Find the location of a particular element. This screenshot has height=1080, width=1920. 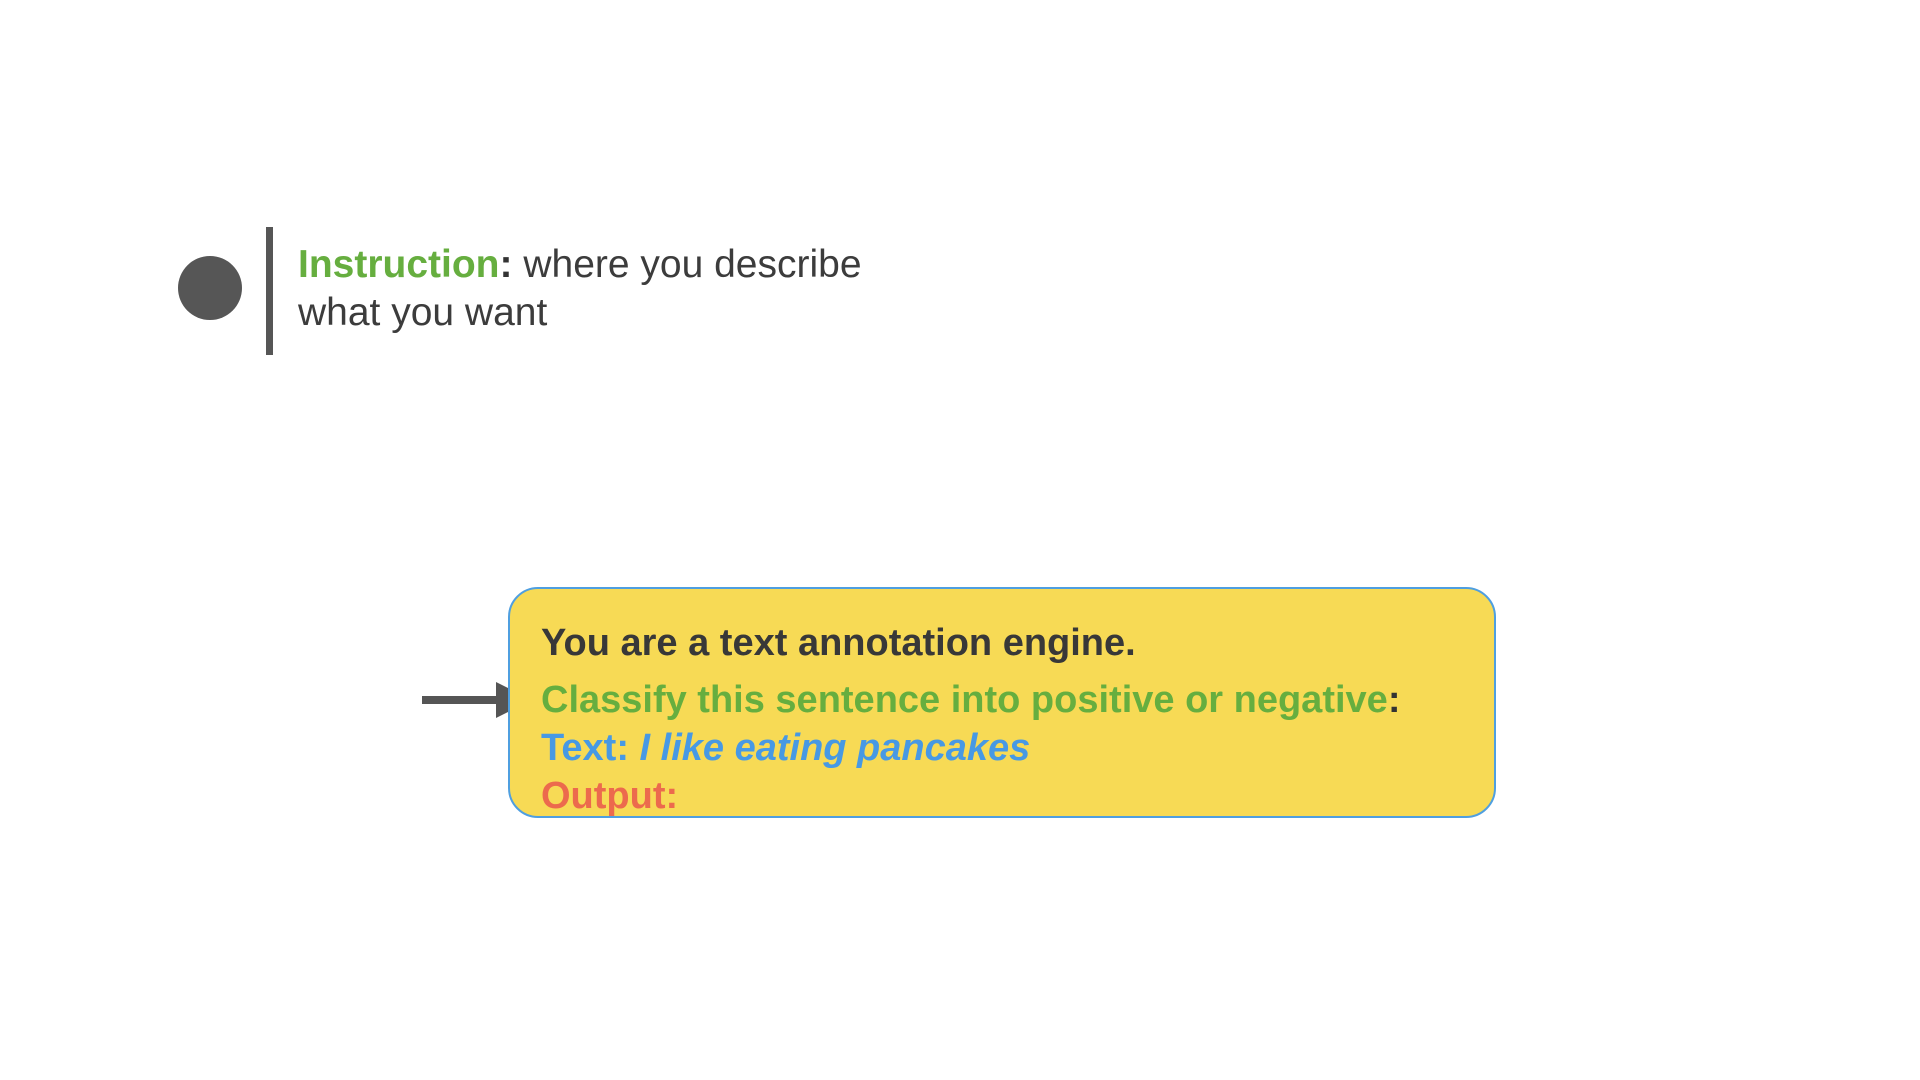

input-value: I like eating pancakes is located at coordinates (835, 748).